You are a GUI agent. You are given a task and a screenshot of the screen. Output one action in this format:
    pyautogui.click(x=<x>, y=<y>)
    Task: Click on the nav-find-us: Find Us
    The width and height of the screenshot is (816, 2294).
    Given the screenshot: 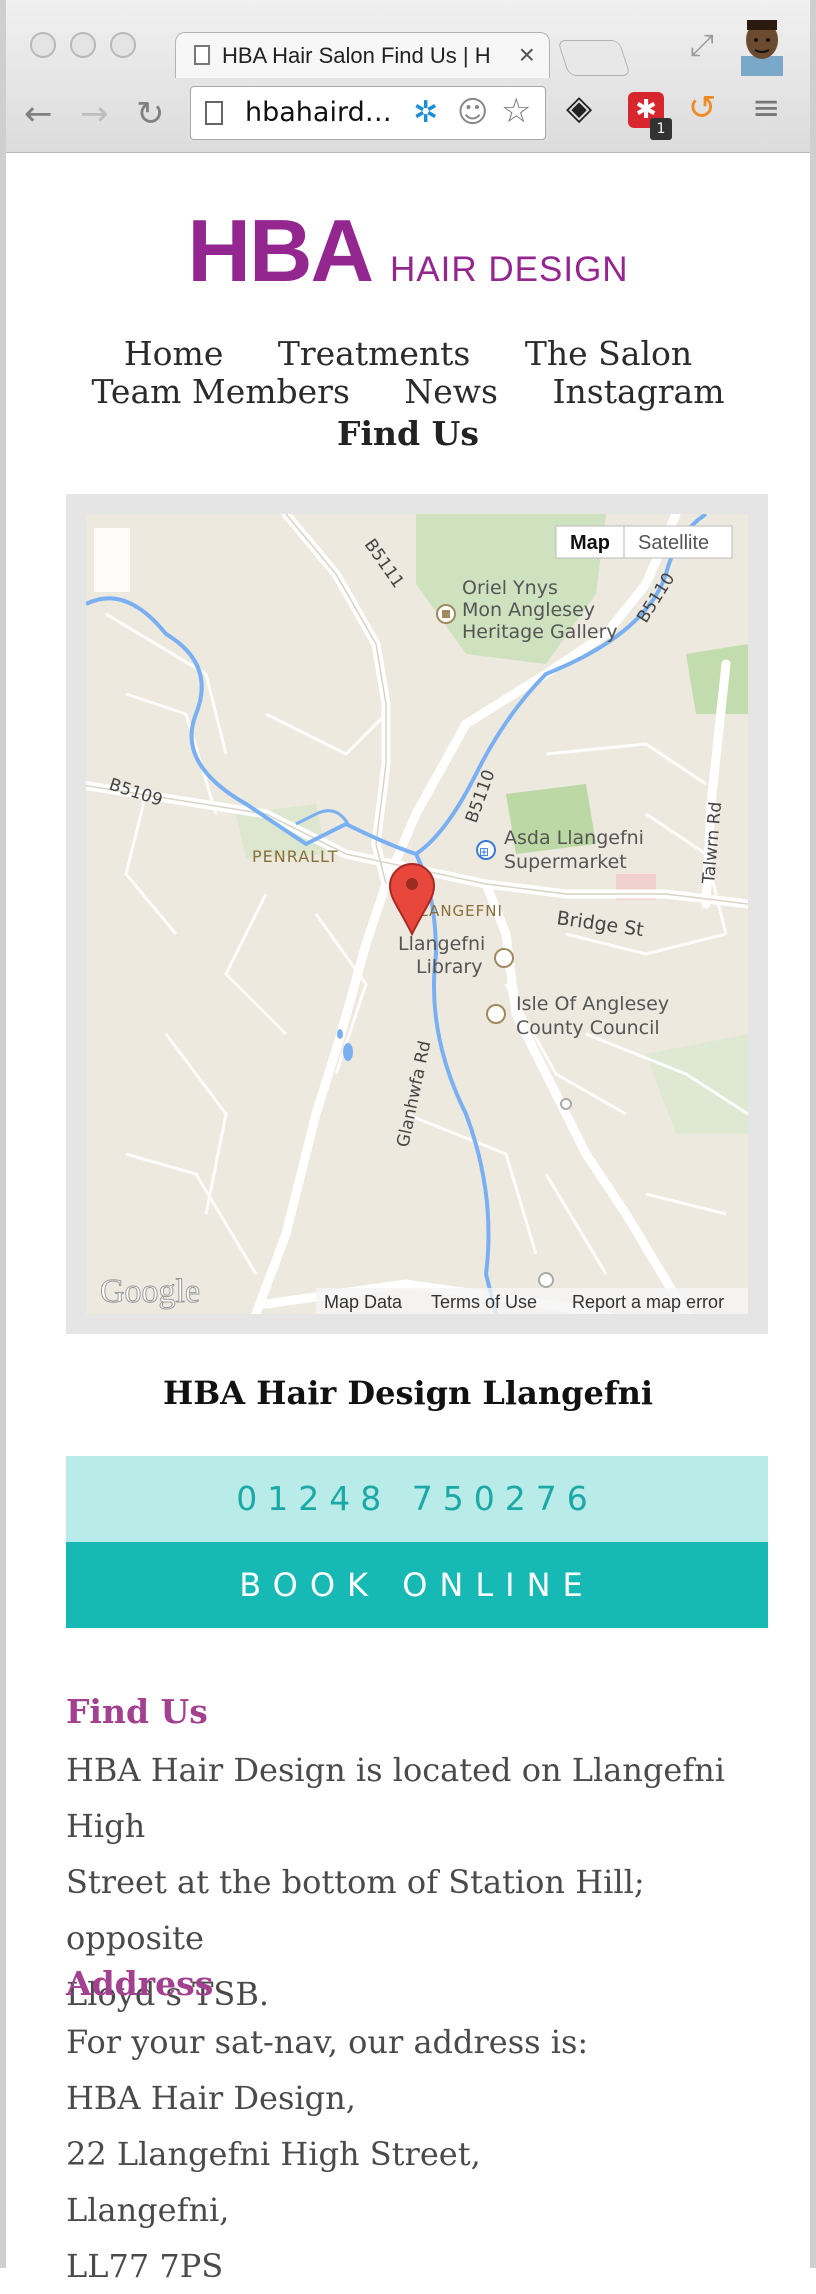 What is the action you would take?
    pyautogui.click(x=408, y=433)
    